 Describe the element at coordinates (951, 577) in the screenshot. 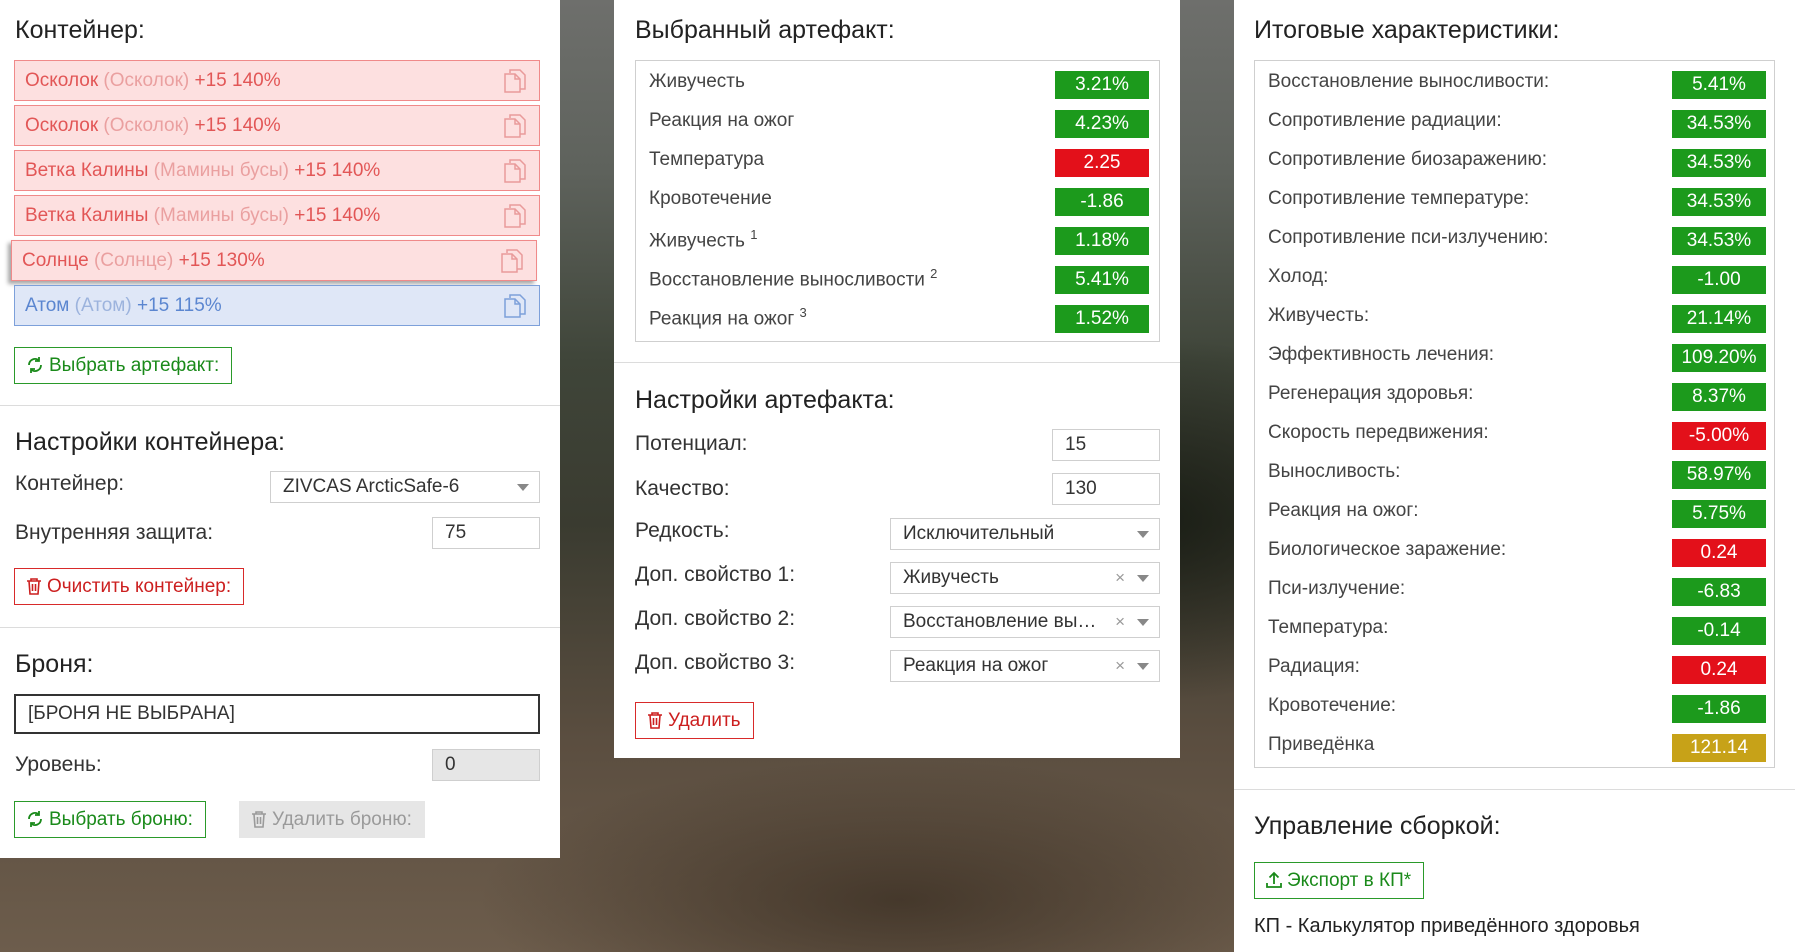

I see `prop1-value: Живучесть` at that location.